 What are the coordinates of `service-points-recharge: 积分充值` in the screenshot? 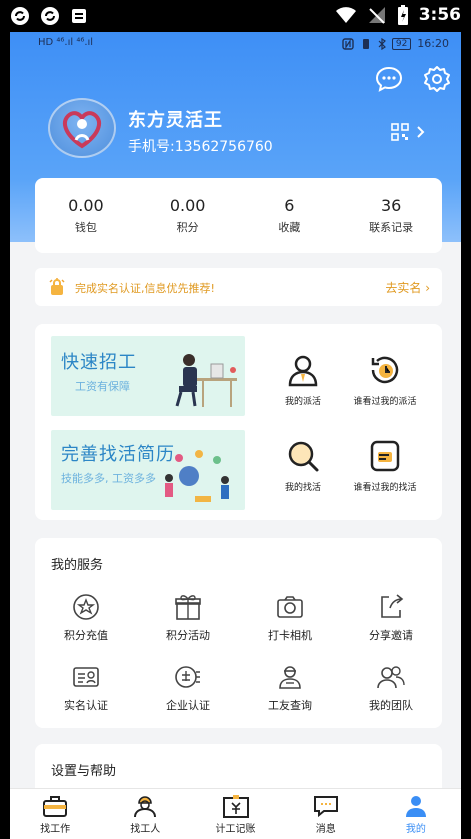 It's located at (86, 617).